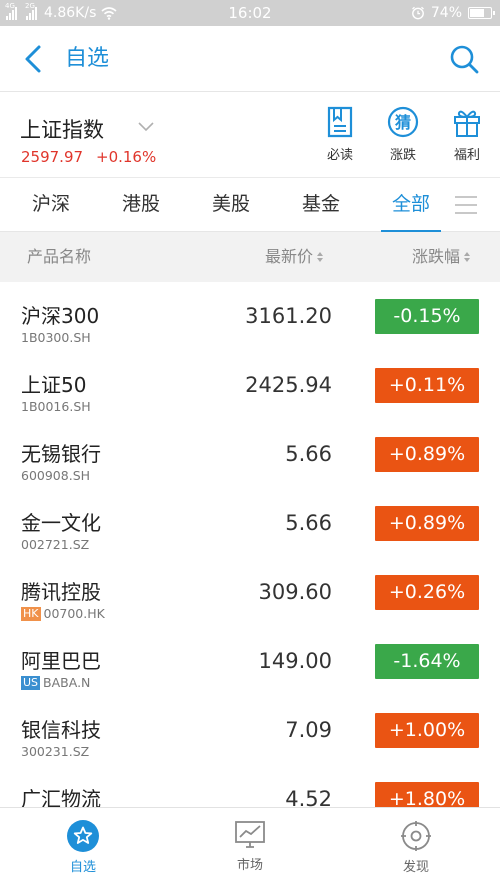  I want to click on stock-code-line: HK 00700.HK, so click(63, 613).